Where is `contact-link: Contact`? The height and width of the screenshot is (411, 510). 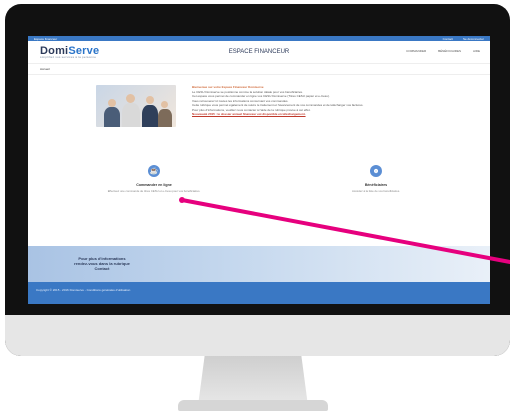 contact-link: Contact is located at coordinates (448, 39).